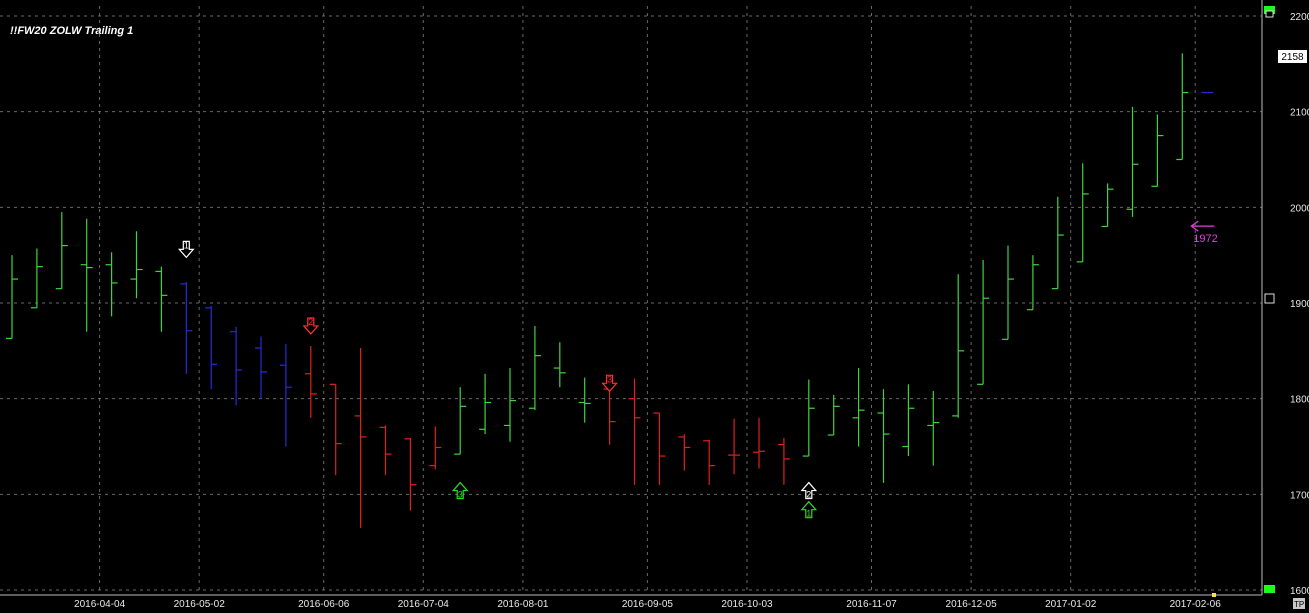 The image size is (1309, 613). I want to click on x-tick-label: 2016-10-03, so click(747, 604).